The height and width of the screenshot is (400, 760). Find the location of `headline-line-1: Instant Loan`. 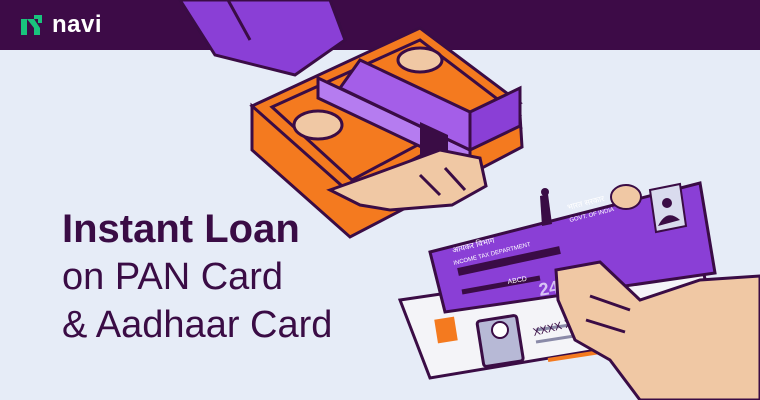

headline-line-1: Instant Loan is located at coordinates (181, 229).